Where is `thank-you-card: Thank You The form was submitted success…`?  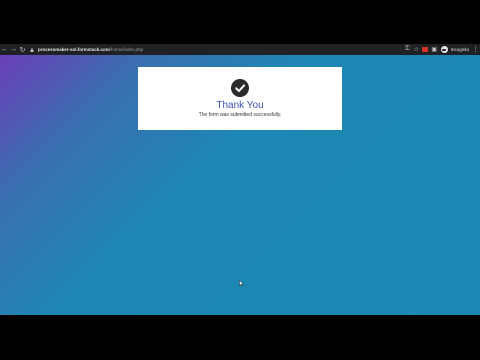 thank-you-card: Thank You The form was submitted success… is located at coordinates (240, 98).